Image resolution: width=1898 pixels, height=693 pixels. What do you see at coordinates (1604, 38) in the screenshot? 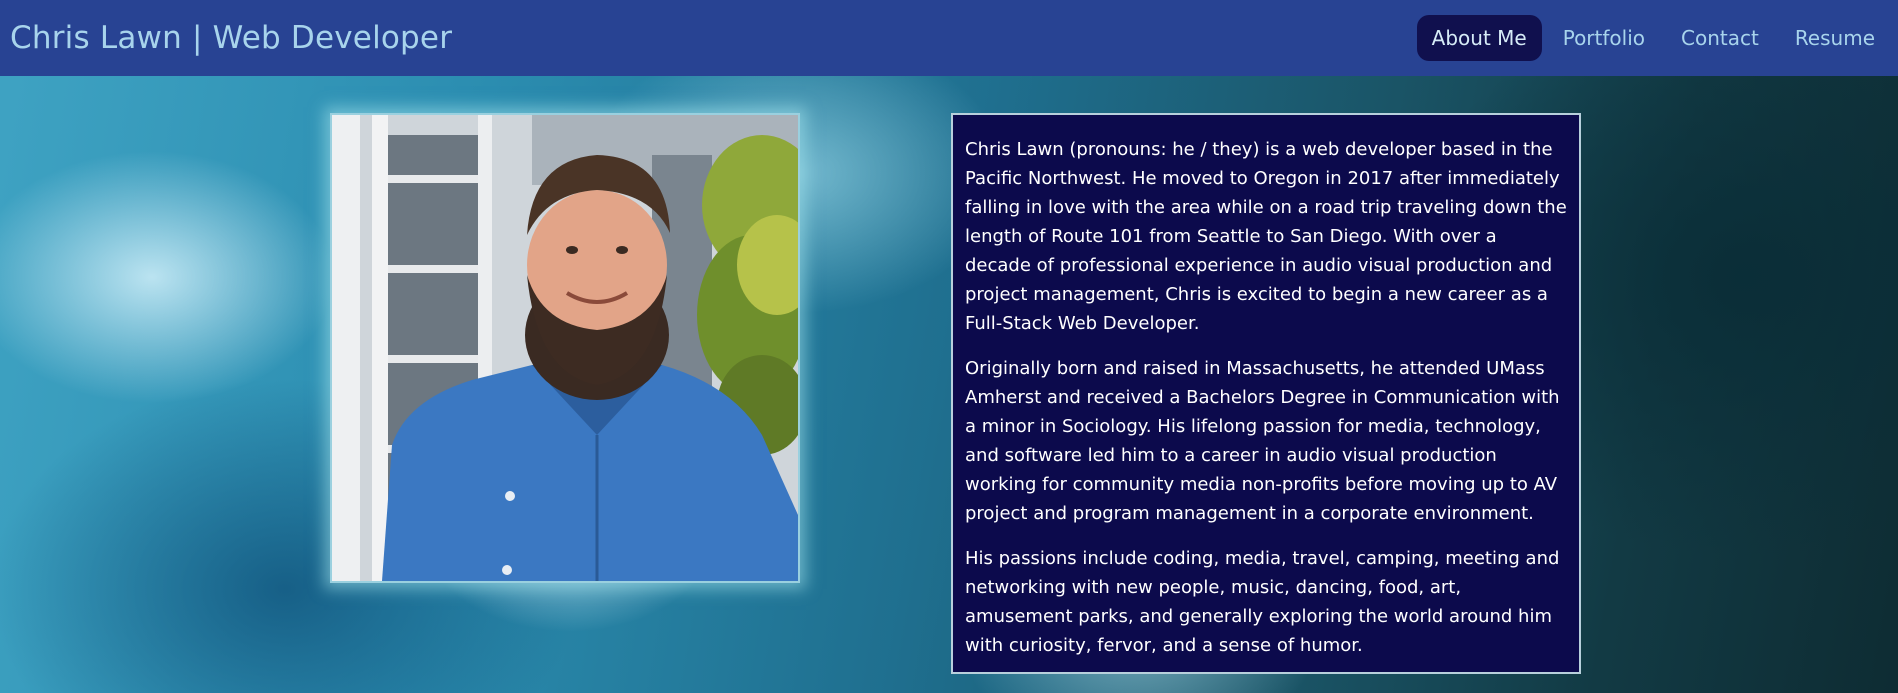
I see `nav-portfolio: Portfolio` at bounding box center [1604, 38].